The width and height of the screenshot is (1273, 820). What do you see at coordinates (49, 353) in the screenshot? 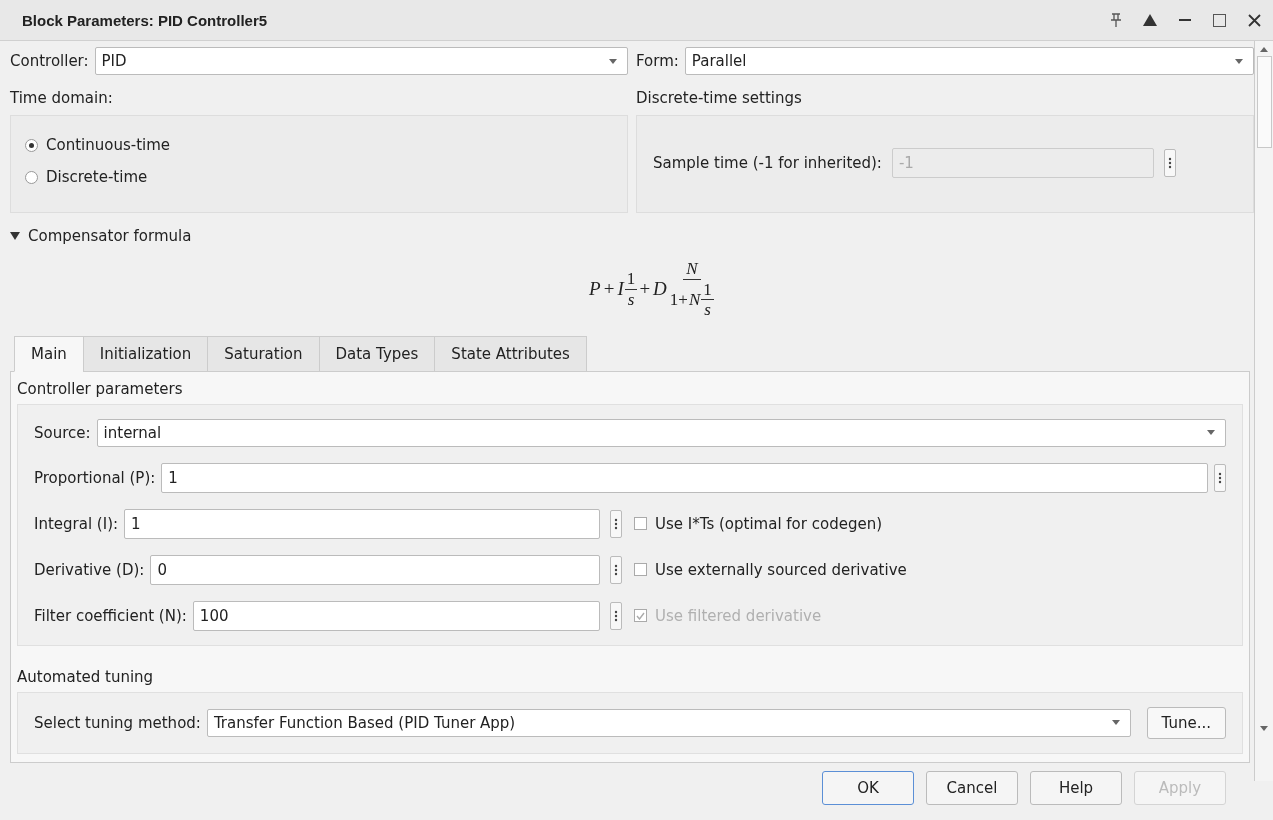
I see `tab: Main` at bounding box center [49, 353].